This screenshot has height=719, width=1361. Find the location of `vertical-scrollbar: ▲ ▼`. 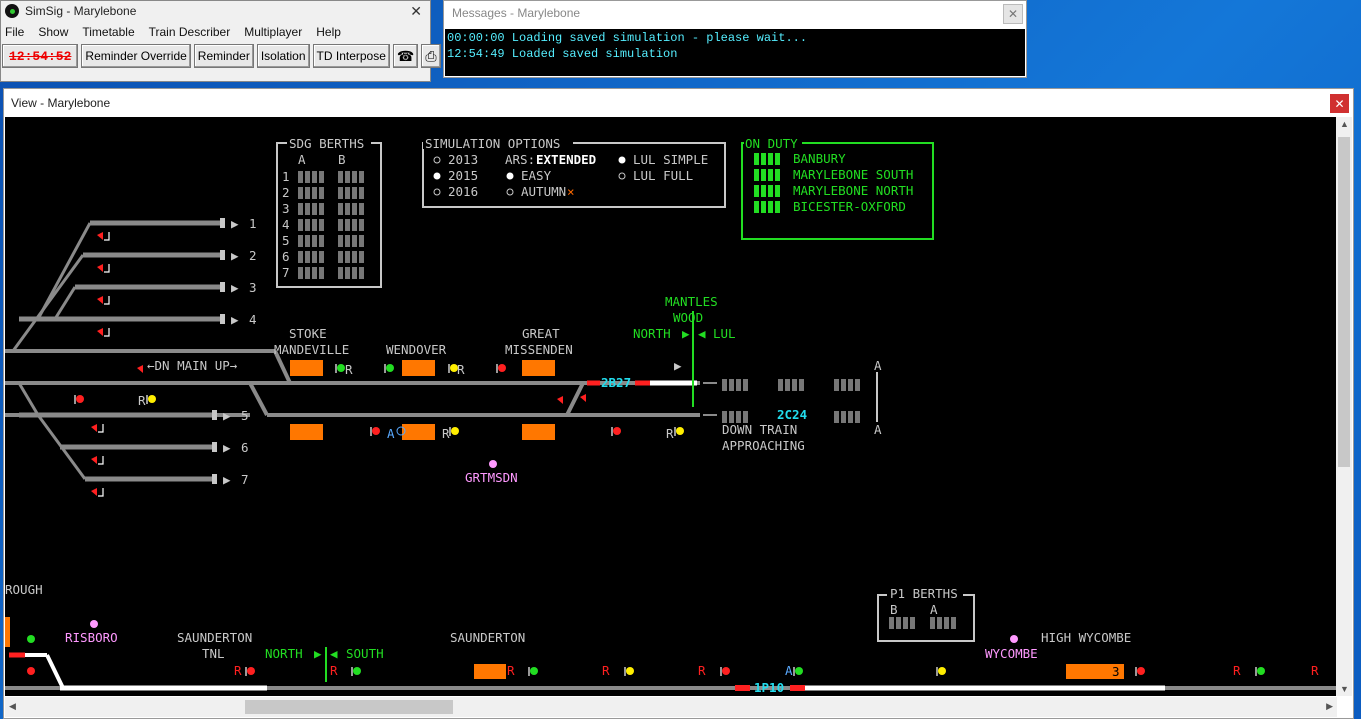

vertical-scrollbar: ▲ ▼ is located at coordinates (1344, 406).